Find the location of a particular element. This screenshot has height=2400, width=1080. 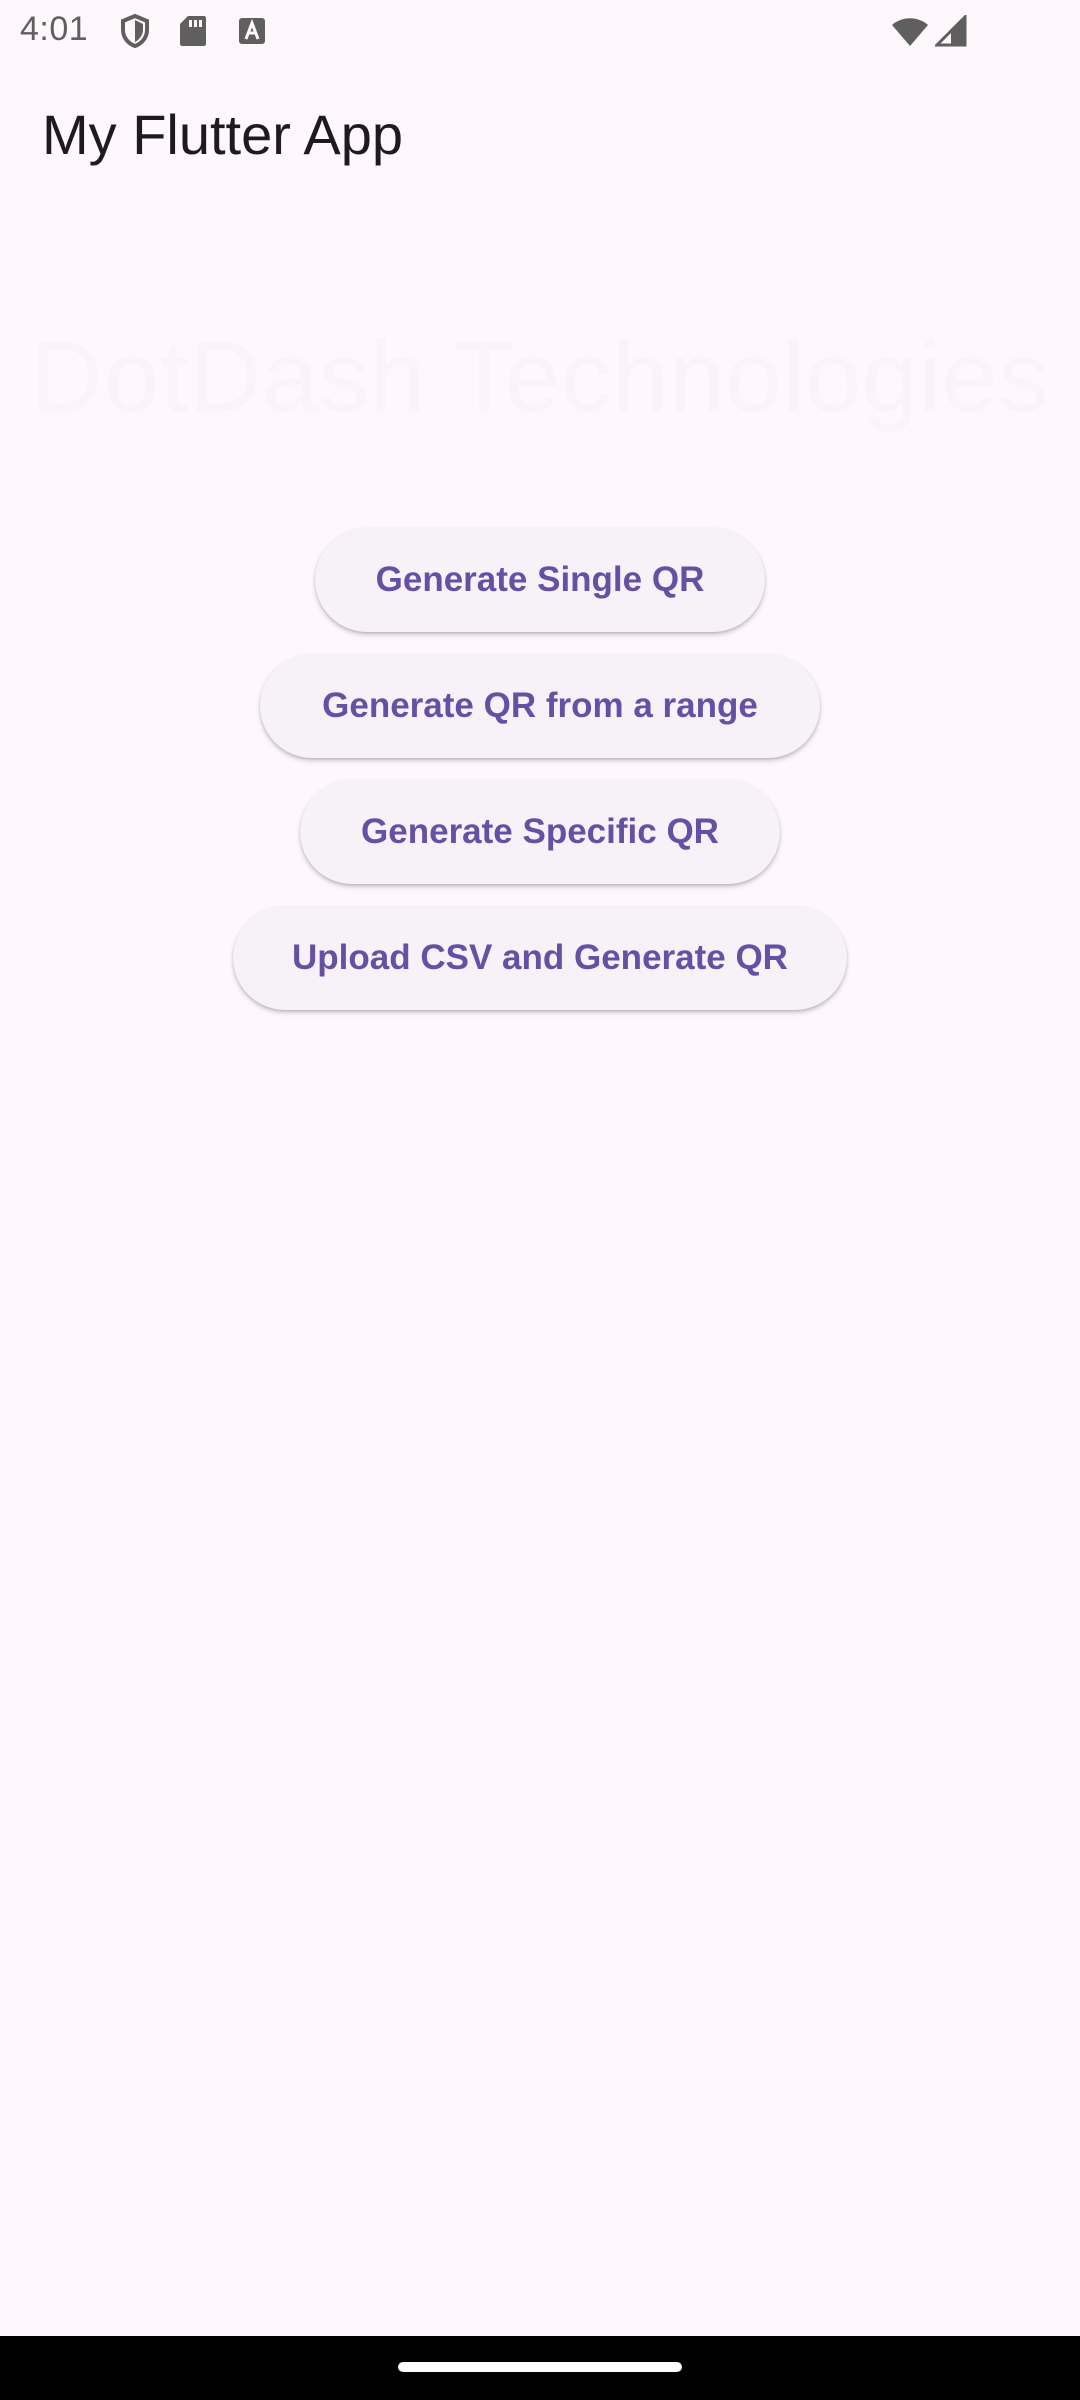

page-title: My Flutter App is located at coordinates (223, 134).